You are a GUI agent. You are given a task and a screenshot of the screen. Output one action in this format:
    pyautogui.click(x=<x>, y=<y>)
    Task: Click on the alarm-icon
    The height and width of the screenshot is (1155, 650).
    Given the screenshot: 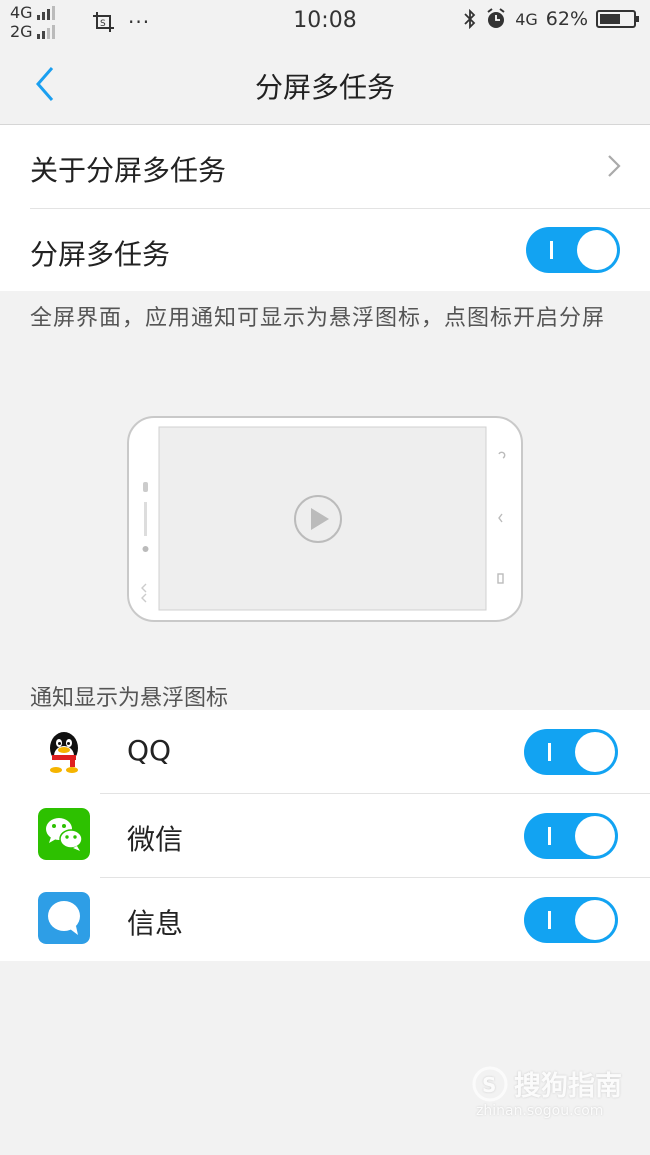 What is the action you would take?
    pyautogui.click(x=496, y=18)
    